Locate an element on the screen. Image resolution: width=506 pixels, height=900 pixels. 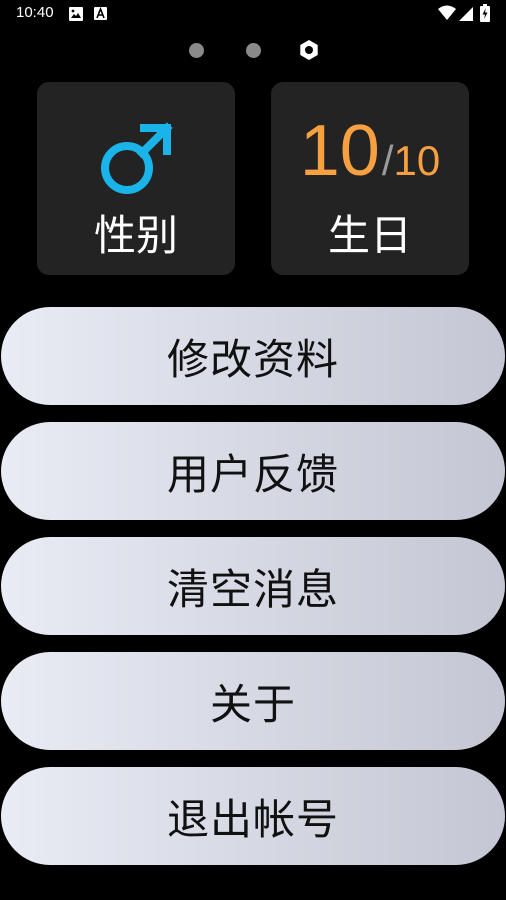
page-indicator is located at coordinates (253, 50).